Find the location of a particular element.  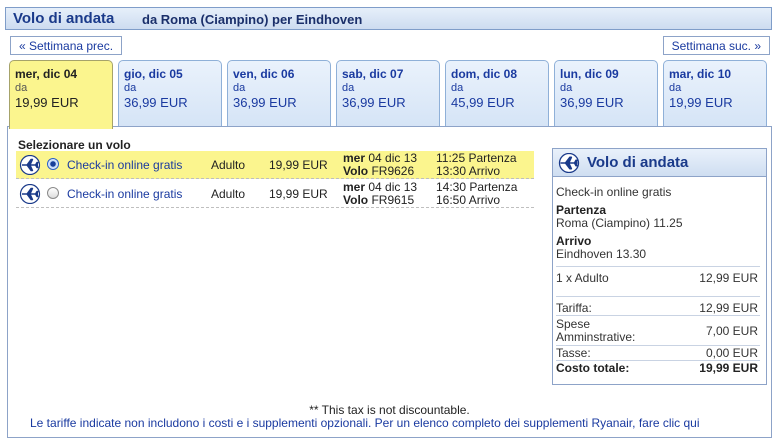

summary-admin-label-2: Amminstrative: is located at coordinates (596, 337).